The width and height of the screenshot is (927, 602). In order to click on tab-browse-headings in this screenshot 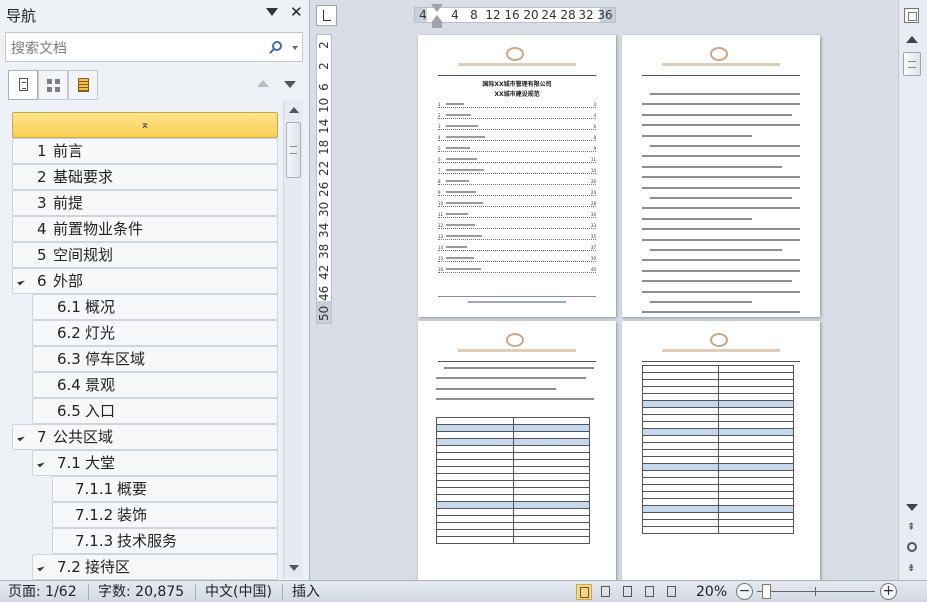, I will do `click(23, 85)`.